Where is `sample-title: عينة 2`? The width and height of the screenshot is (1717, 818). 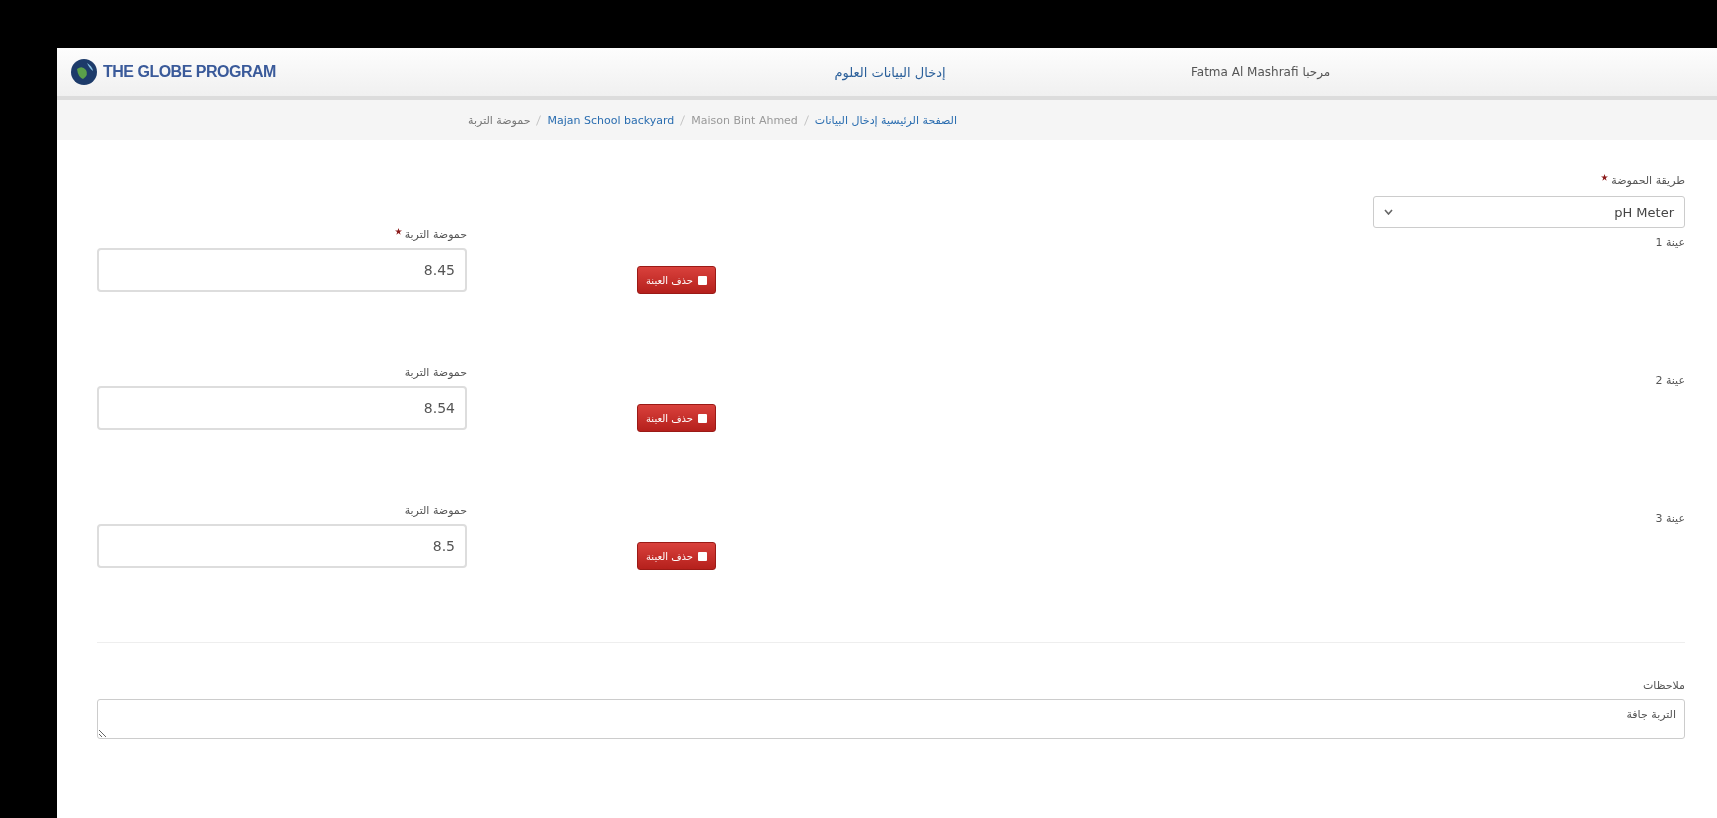 sample-title: عينة 2 is located at coordinates (1669, 380).